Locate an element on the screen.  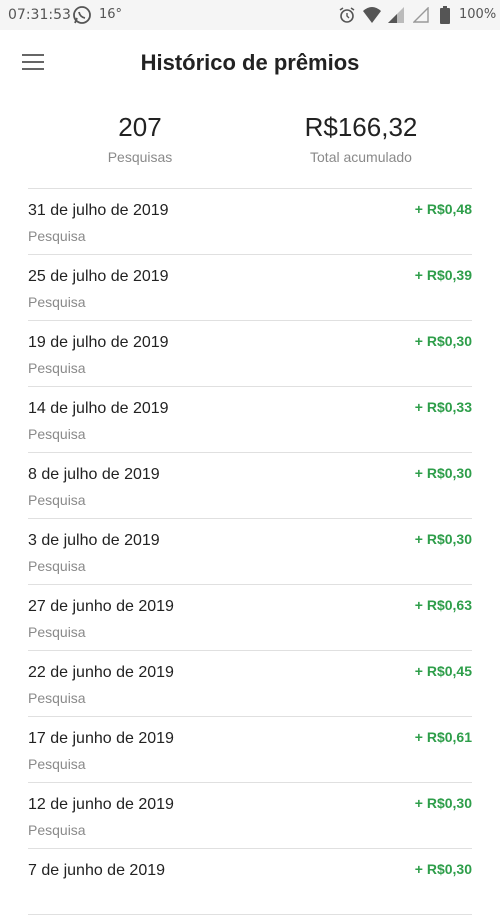
reward-amount: + R$0,63 is located at coordinates (443, 605).